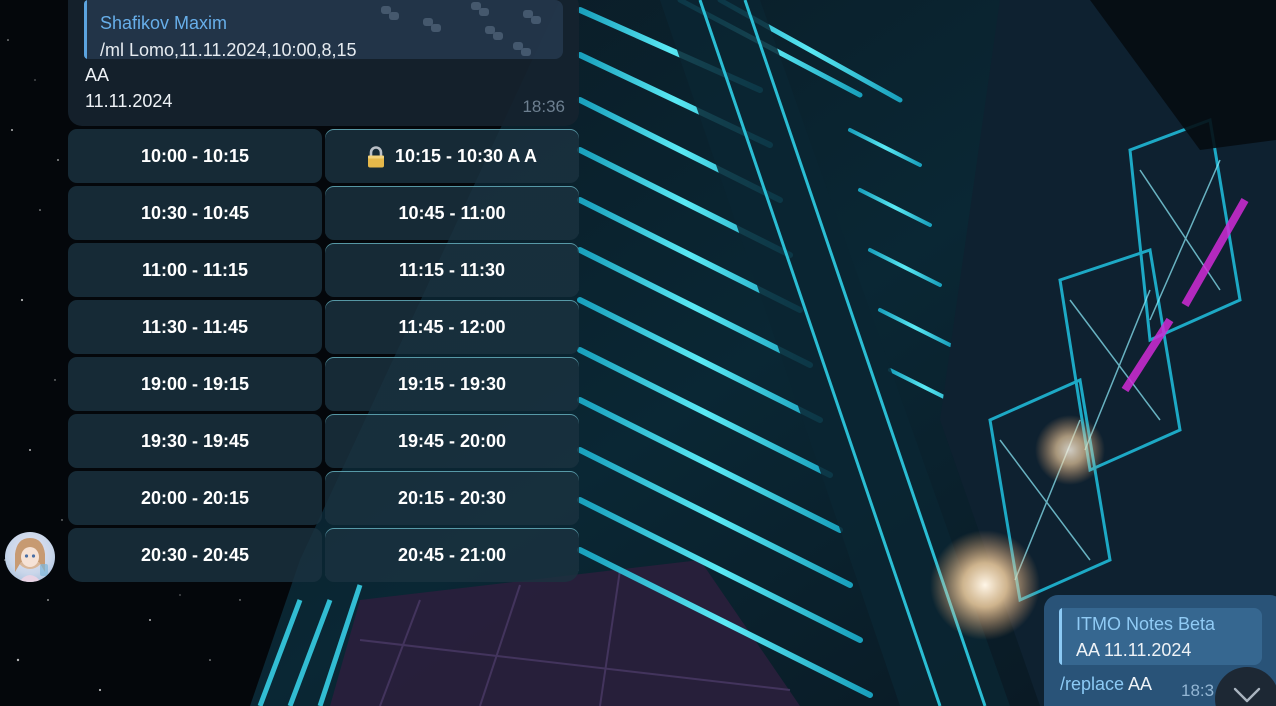 This screenshot has height=706, width=1276. I want to click on slot-button-label: 19:15 - 19:30, so click(452, 383).